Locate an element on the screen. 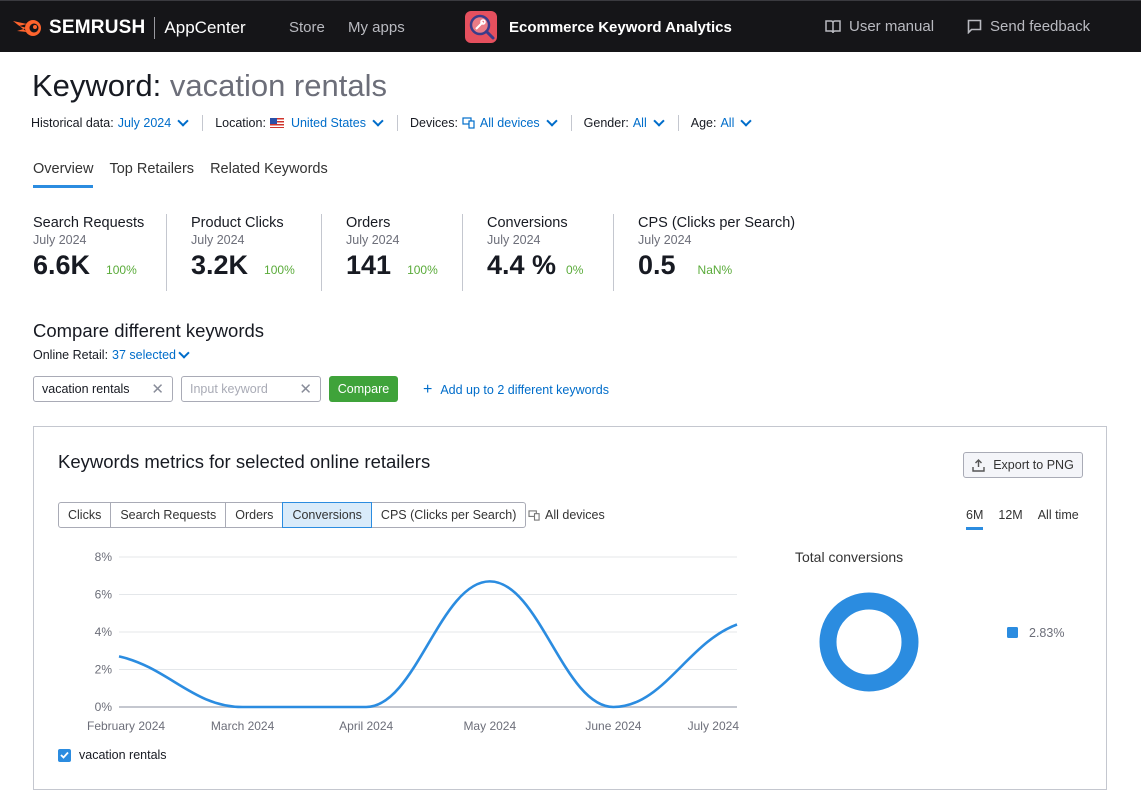  x-tick-label: July 2024 is located at coordinates (714, 726).